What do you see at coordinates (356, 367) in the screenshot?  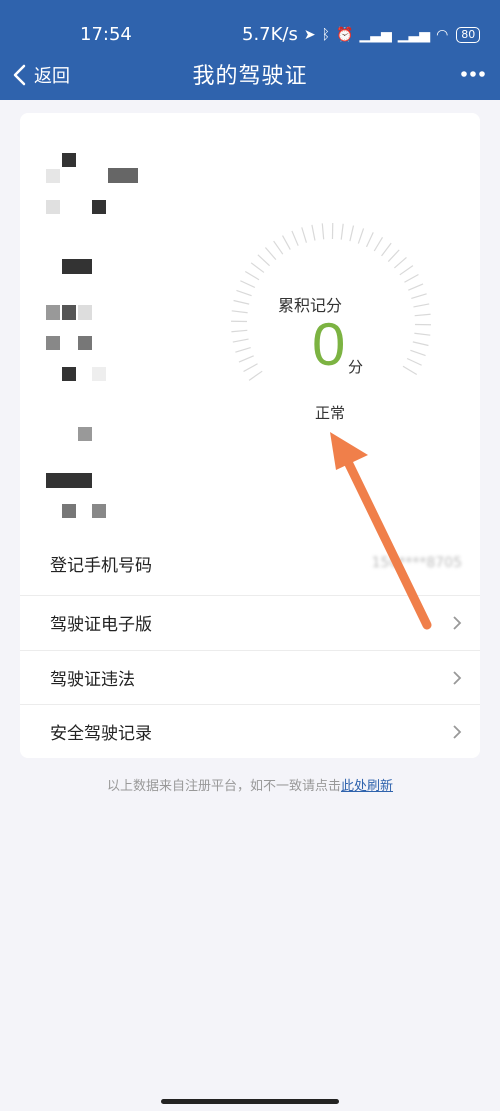 I see `score-unit: 分` at bounding box center [356, 367].